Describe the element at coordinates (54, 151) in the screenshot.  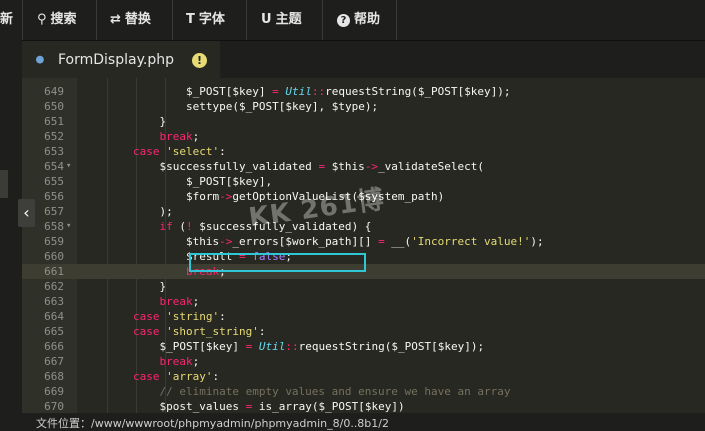
I see `line-number: 653` at that location.